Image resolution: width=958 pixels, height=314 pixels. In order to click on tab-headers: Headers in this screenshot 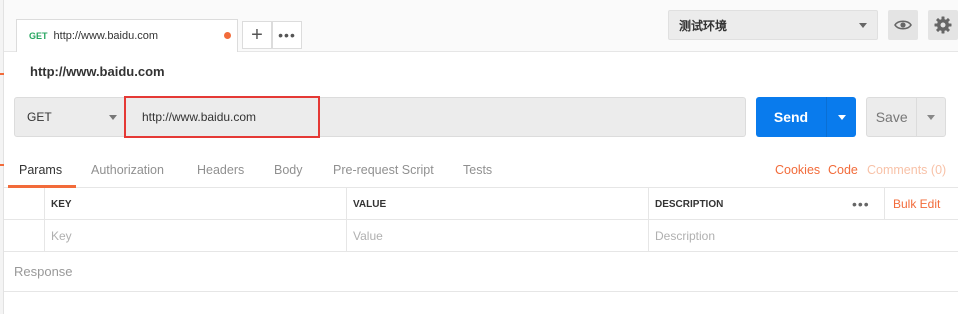, I will do `click(220, 170)`.